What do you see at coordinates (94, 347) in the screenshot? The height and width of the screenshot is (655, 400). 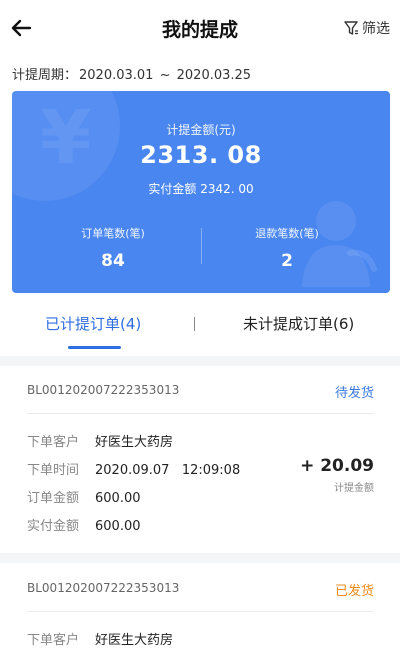 I see `active-tab-indicator` at bounding box center [94, 347].